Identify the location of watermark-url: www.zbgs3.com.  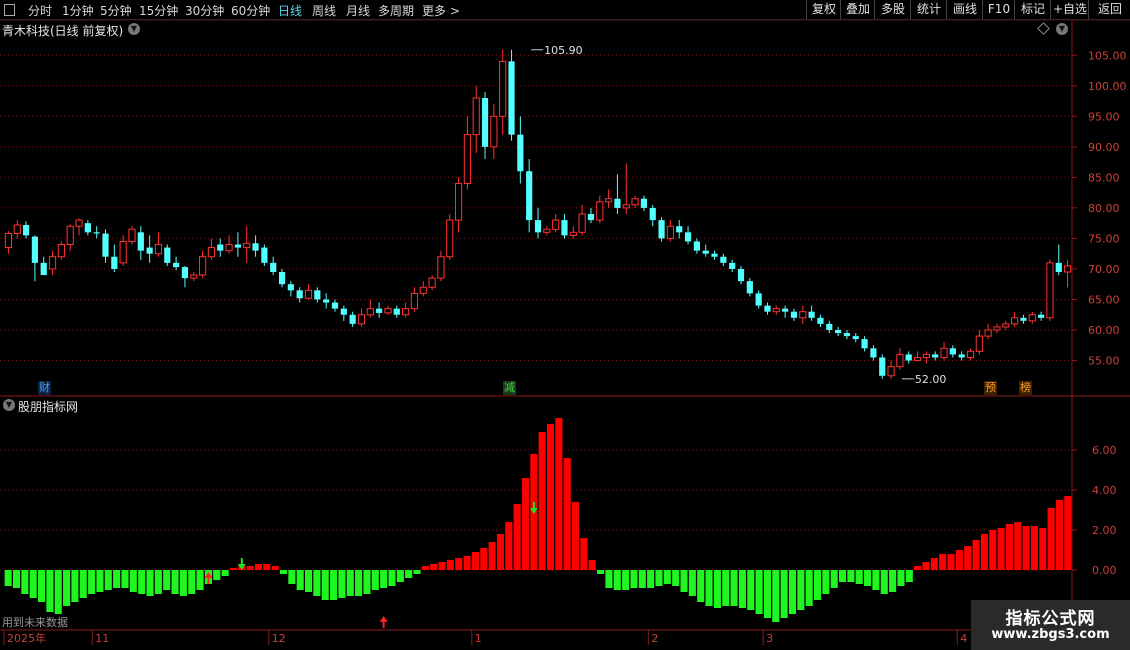
(1050, 634).